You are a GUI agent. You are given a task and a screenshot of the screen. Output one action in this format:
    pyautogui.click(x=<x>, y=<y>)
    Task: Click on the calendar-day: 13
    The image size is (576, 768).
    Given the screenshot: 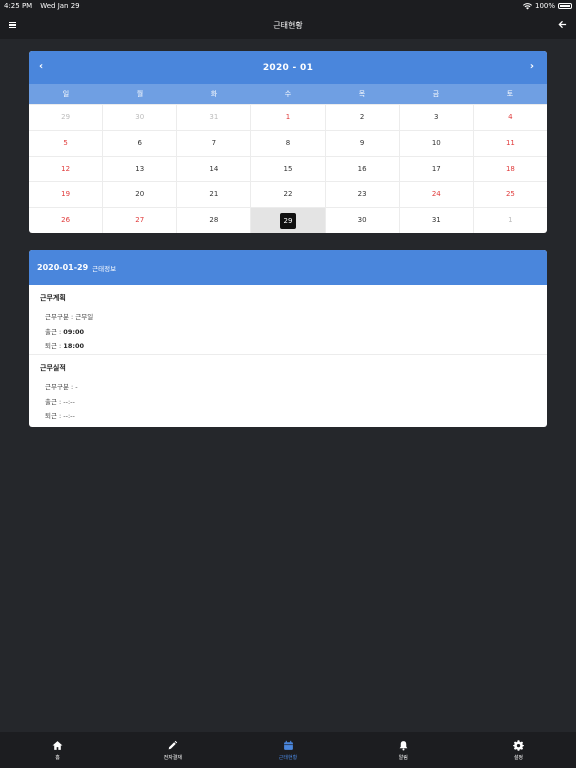 What is the action you would take?
    pyautogui.click(x=139, y=169)
    